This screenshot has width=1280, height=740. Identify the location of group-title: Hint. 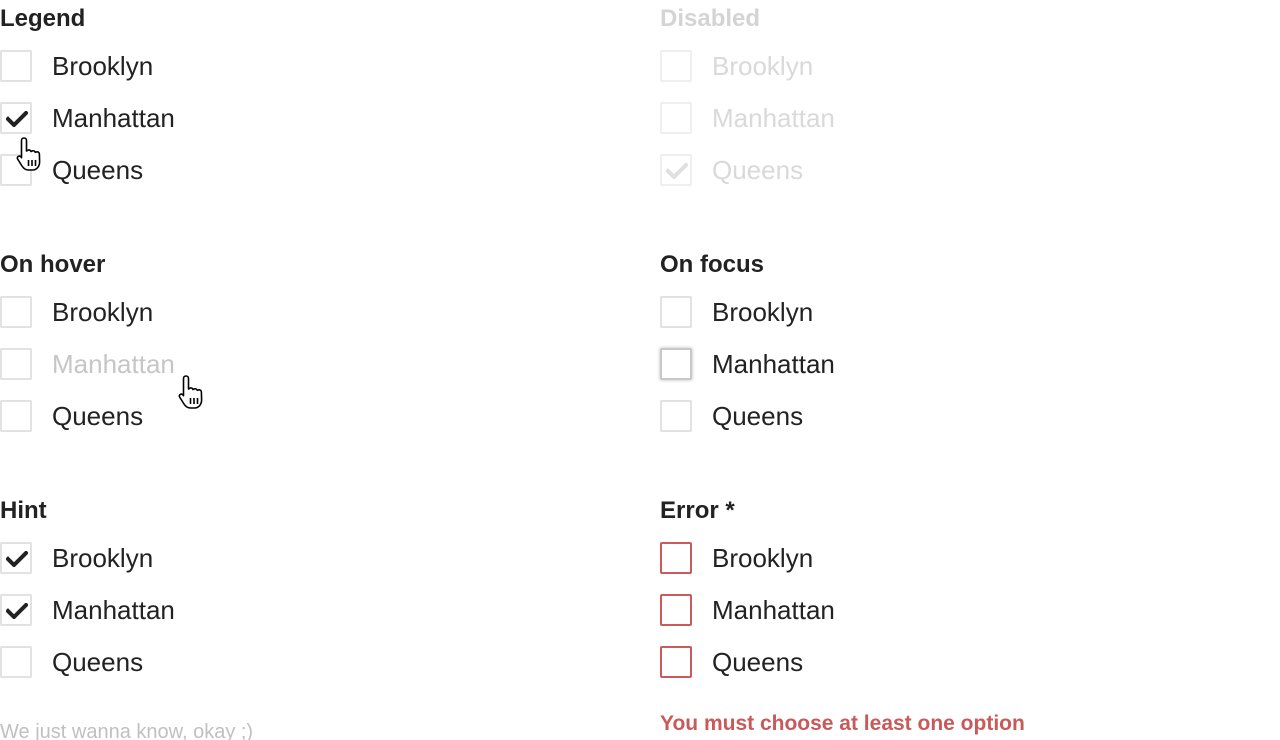
(23, 510).